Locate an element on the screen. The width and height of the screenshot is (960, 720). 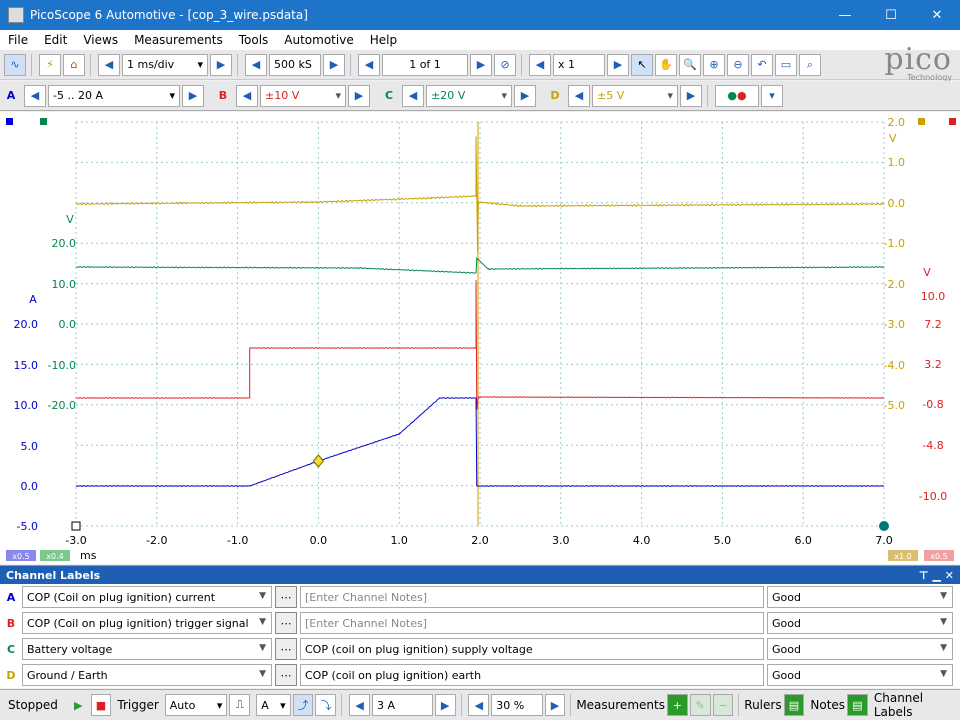
menu-file: File is located at coordinates (18, 40).